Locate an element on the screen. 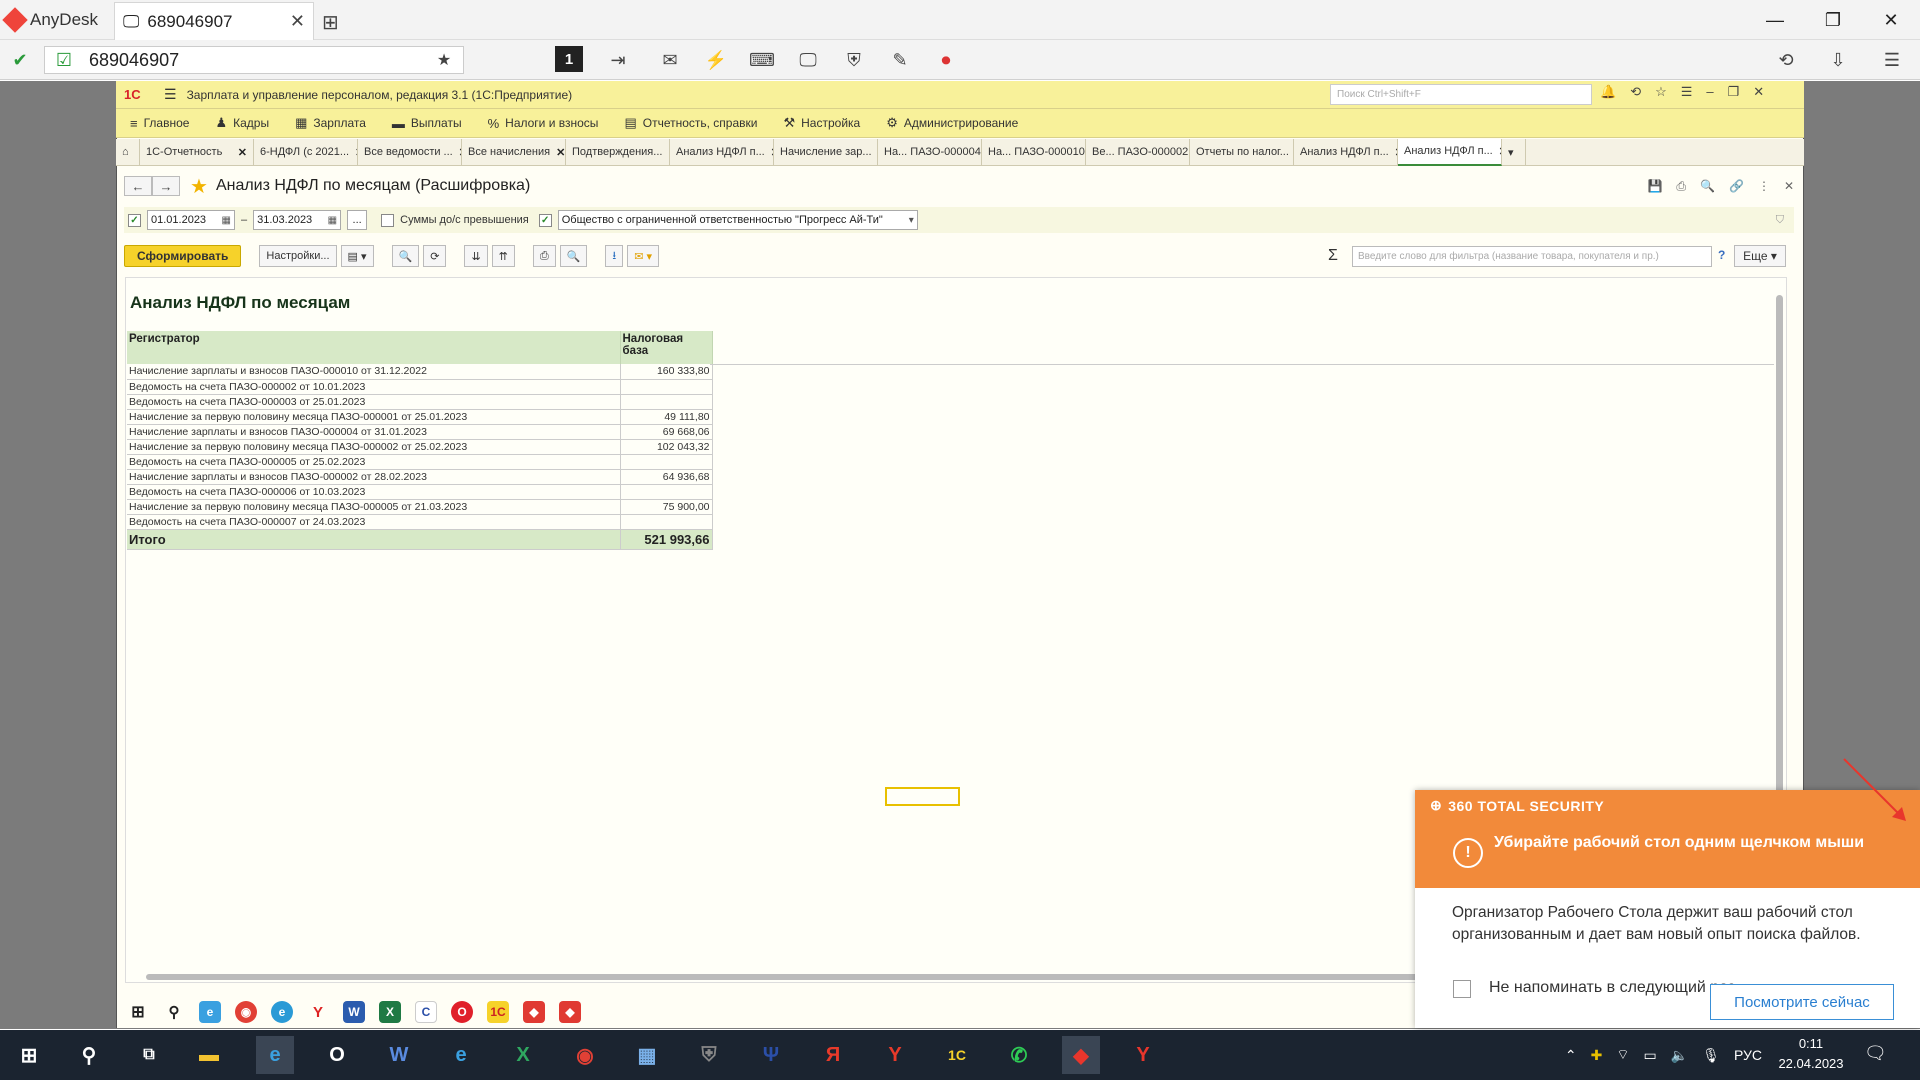 Image resolution: width=1920 pixels, height=1080 pixels. window-tab: На... ПАЗО-000010✕ is located at coordinates (1034, 152).